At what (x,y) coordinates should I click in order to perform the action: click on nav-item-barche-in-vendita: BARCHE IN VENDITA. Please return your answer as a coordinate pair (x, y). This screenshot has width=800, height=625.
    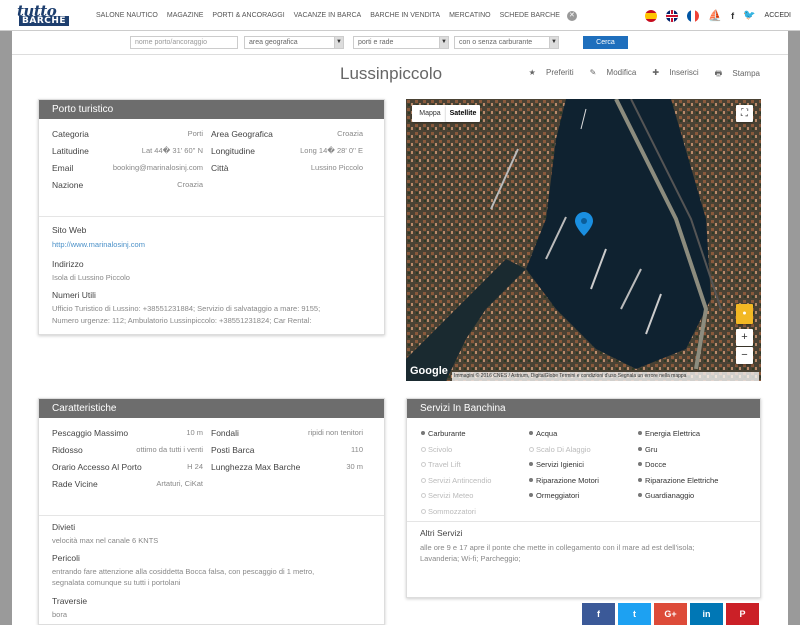
    Looking at the image, I should click on (405, 15).